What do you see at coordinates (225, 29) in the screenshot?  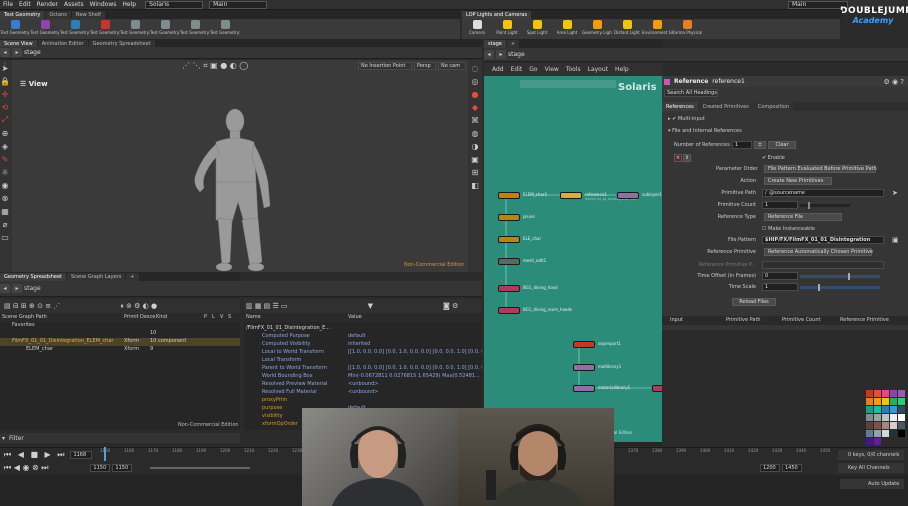 I see `shelf-left-tool-7: Test Geometry` at bounding box center [225, 29].